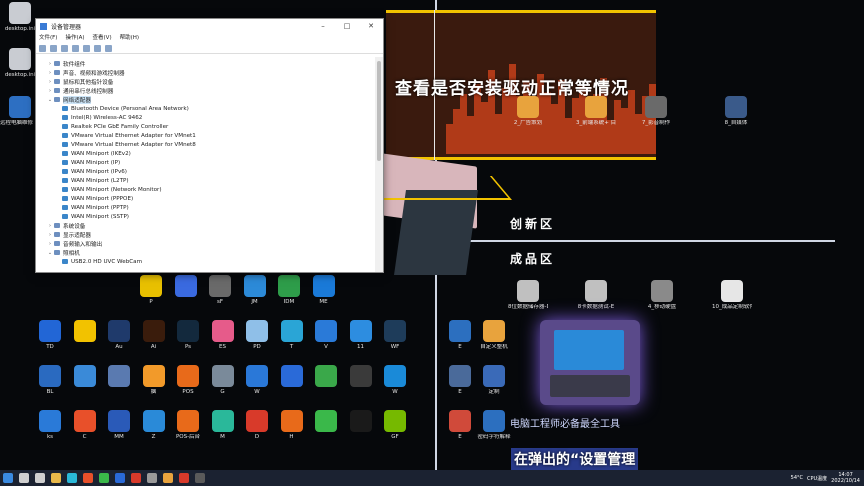 This screenshot has height=486, width=864. What do you see at coordinates (86, 48) in the screenshot?
I see `help-icon` at bounding box center [86, 48].